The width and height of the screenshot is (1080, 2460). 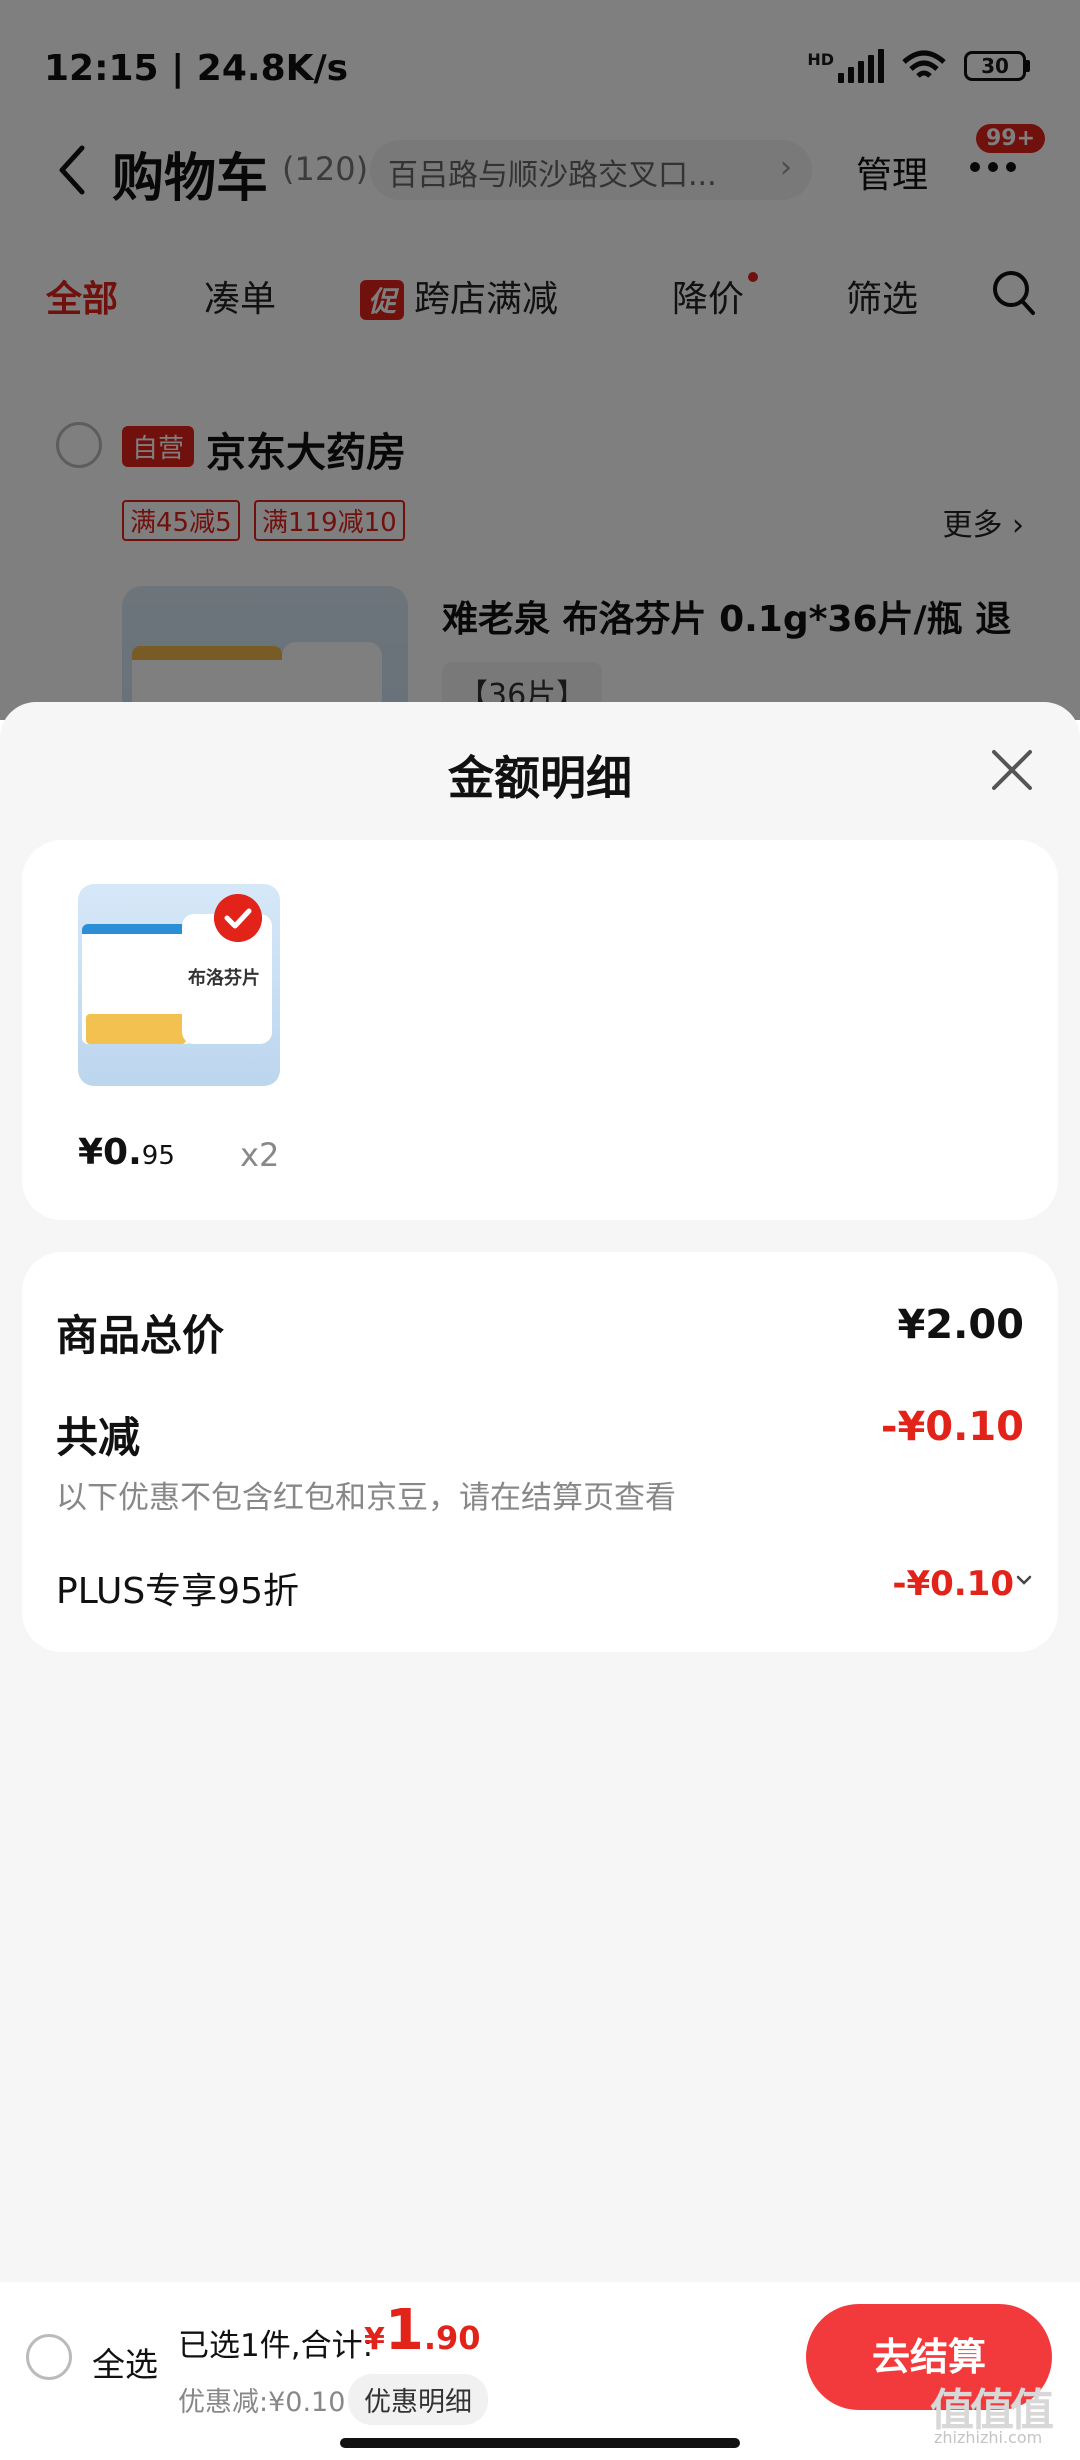 I want to click on plus-discount-value: -¥0.10, so click(x=953, y=1584).